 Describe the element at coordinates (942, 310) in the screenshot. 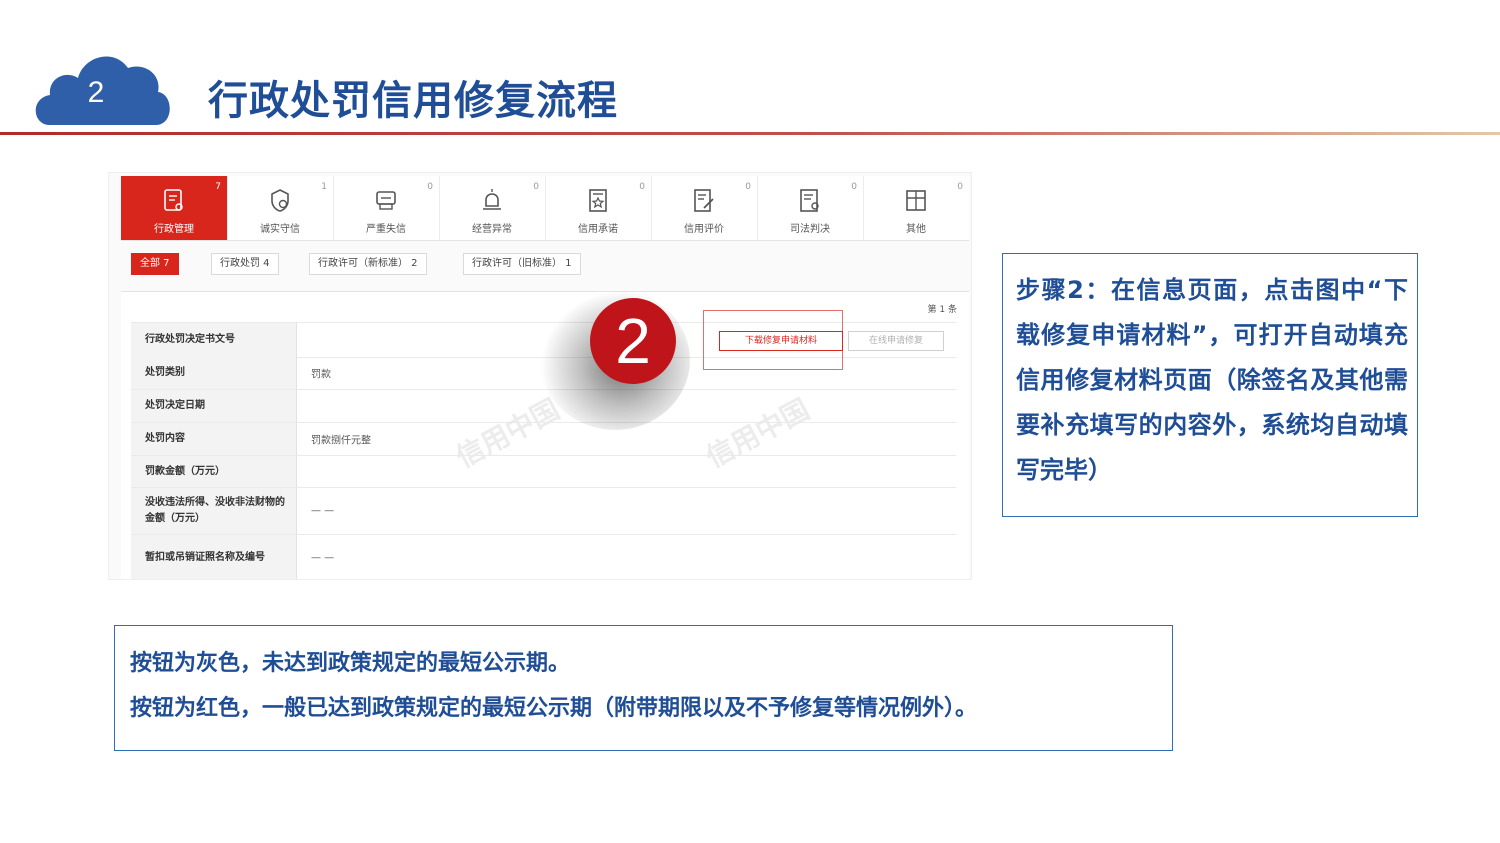

I see `page-count: 第 1 条` at that location.